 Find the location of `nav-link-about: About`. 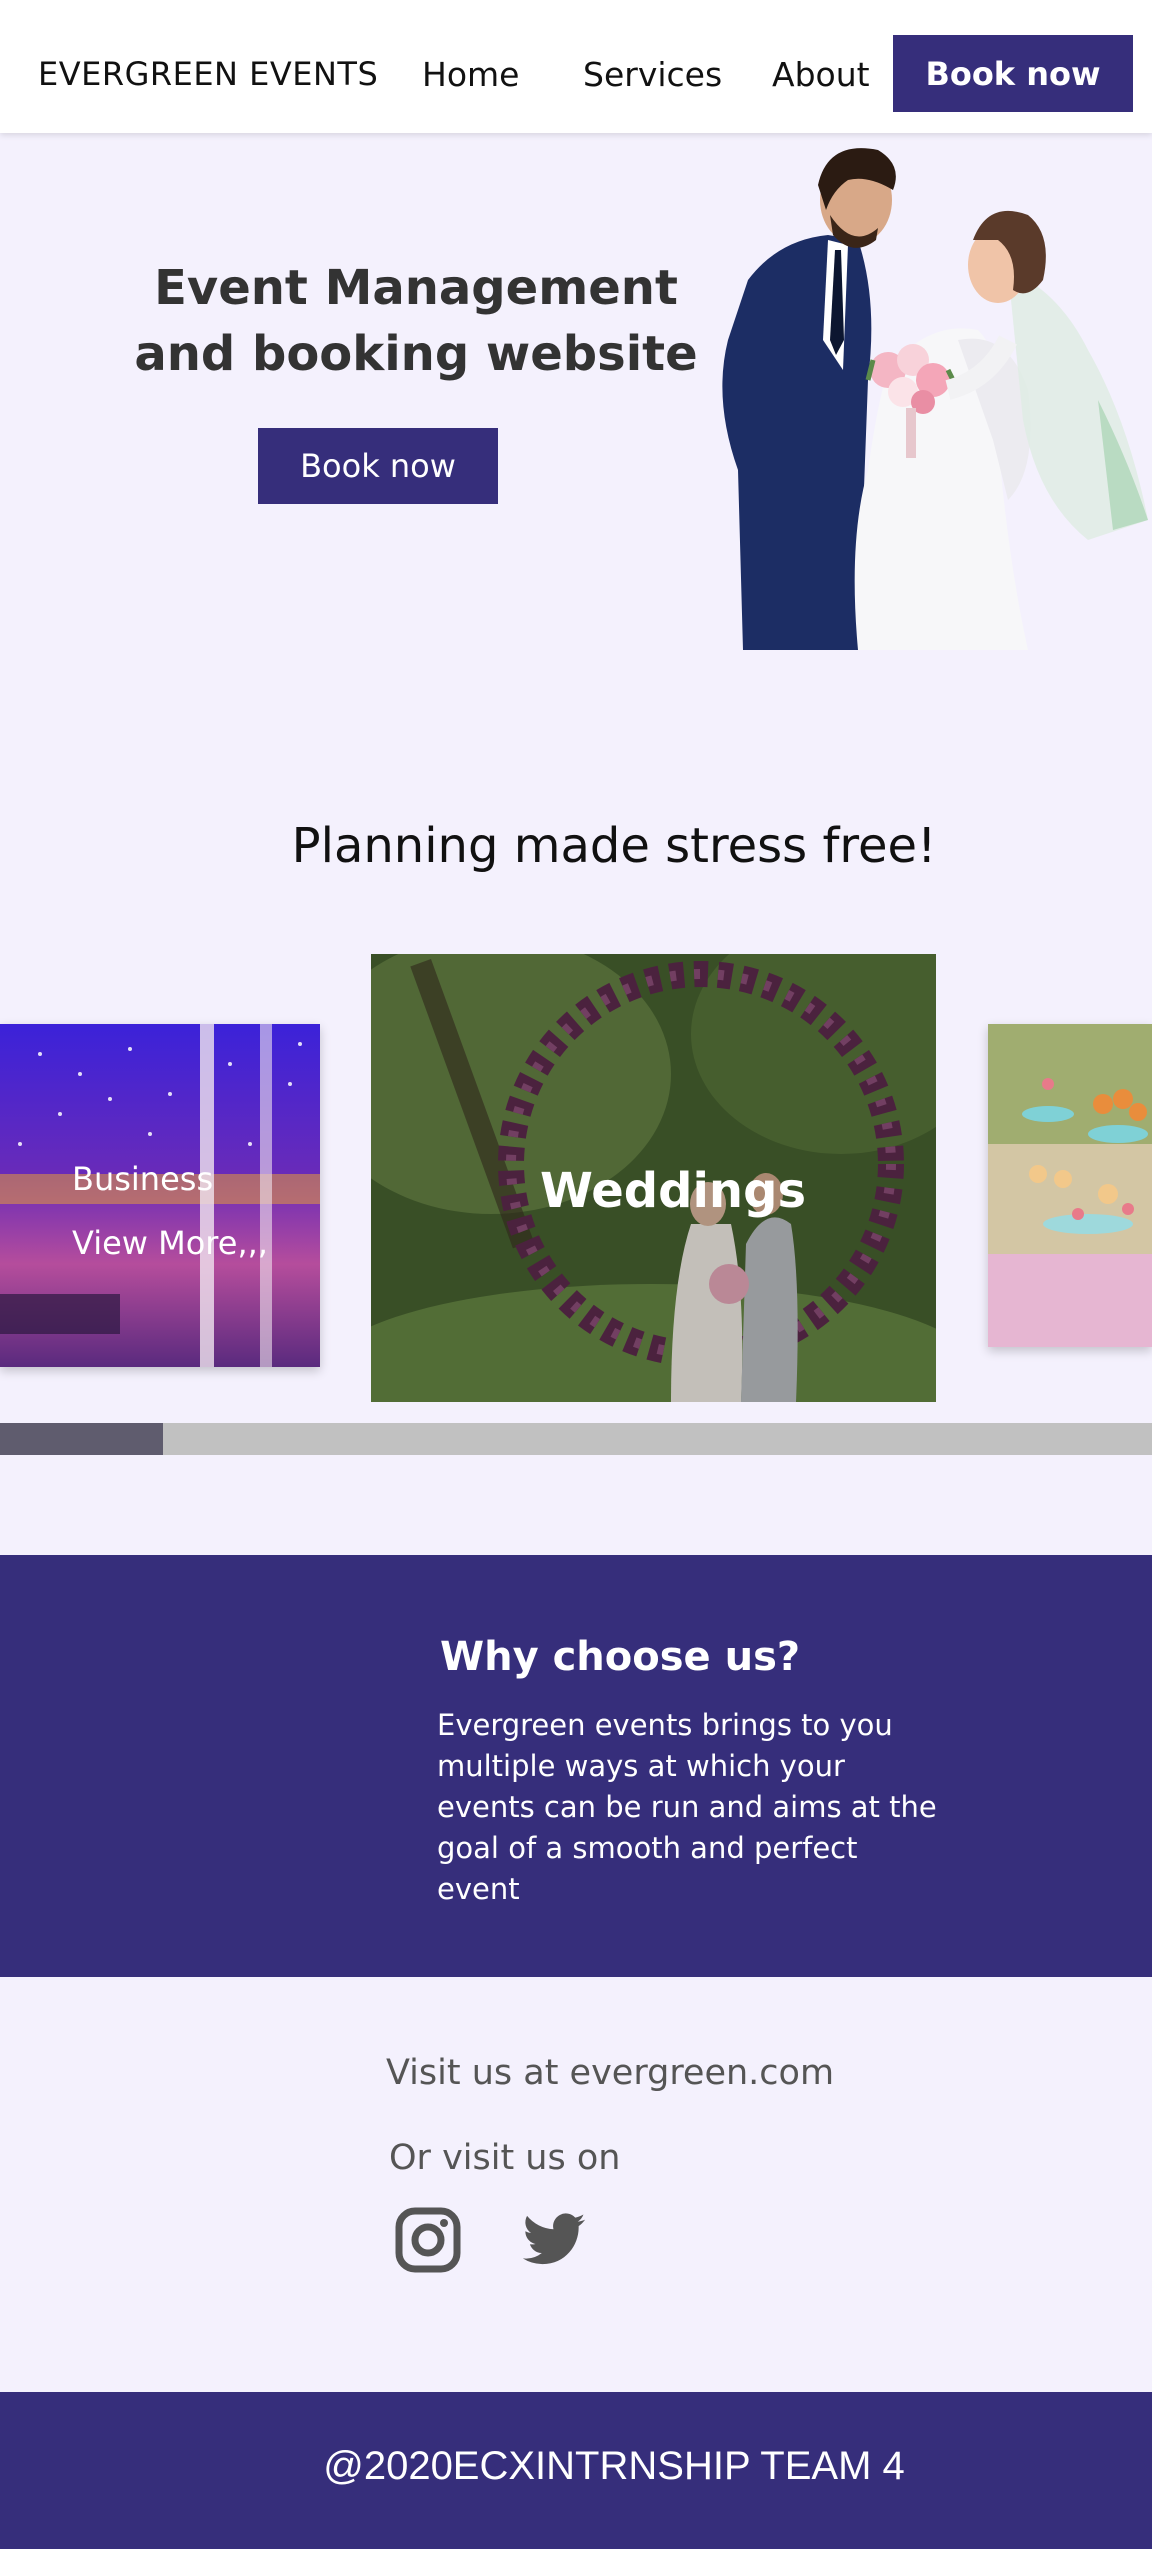

nav-link-about: About is located at coordinates (821, 74).